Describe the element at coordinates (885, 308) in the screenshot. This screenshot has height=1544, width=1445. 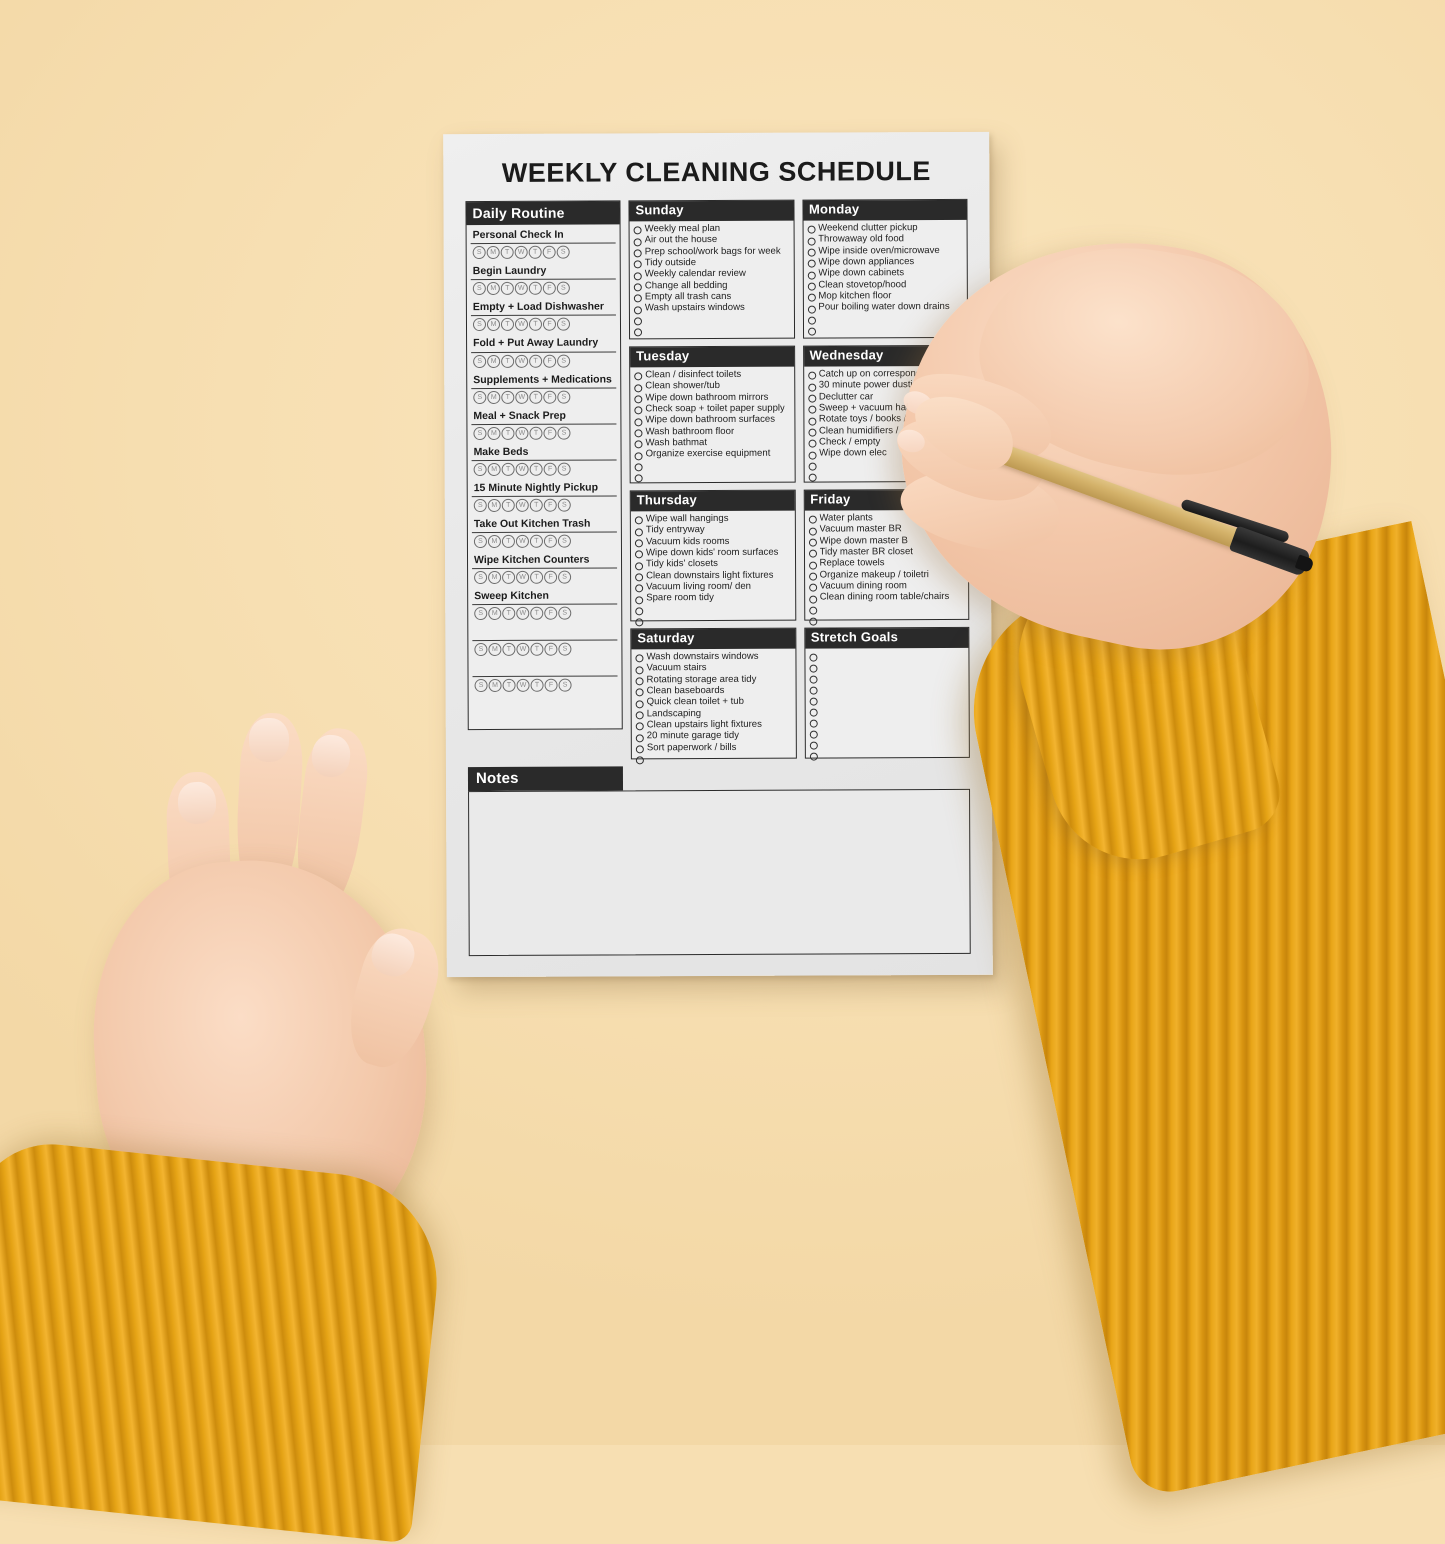
I see `checklist-item: Pour boiling water down drains` at that location.